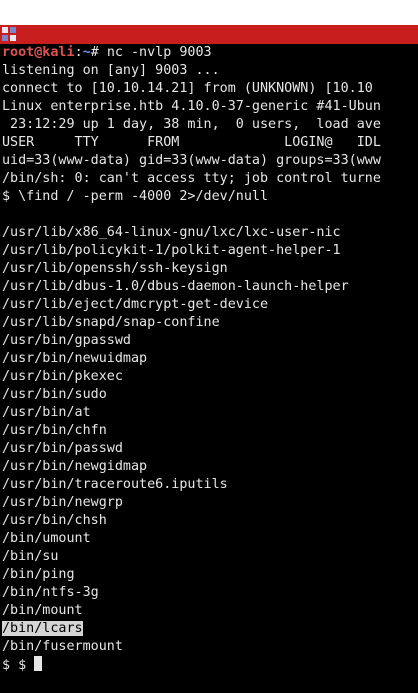 The image size is (418, 693). Describe the element at coordinates (62, 646) in the screenshot. I see `output-line: /bin/fusermount` at that location.